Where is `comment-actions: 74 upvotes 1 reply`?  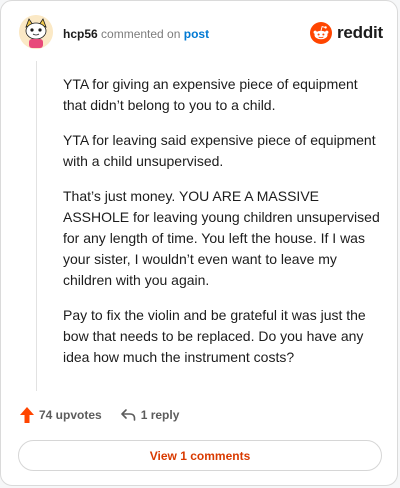
comment-actions: 74 upvotes 1 reply is located at coordinates (199, 415).